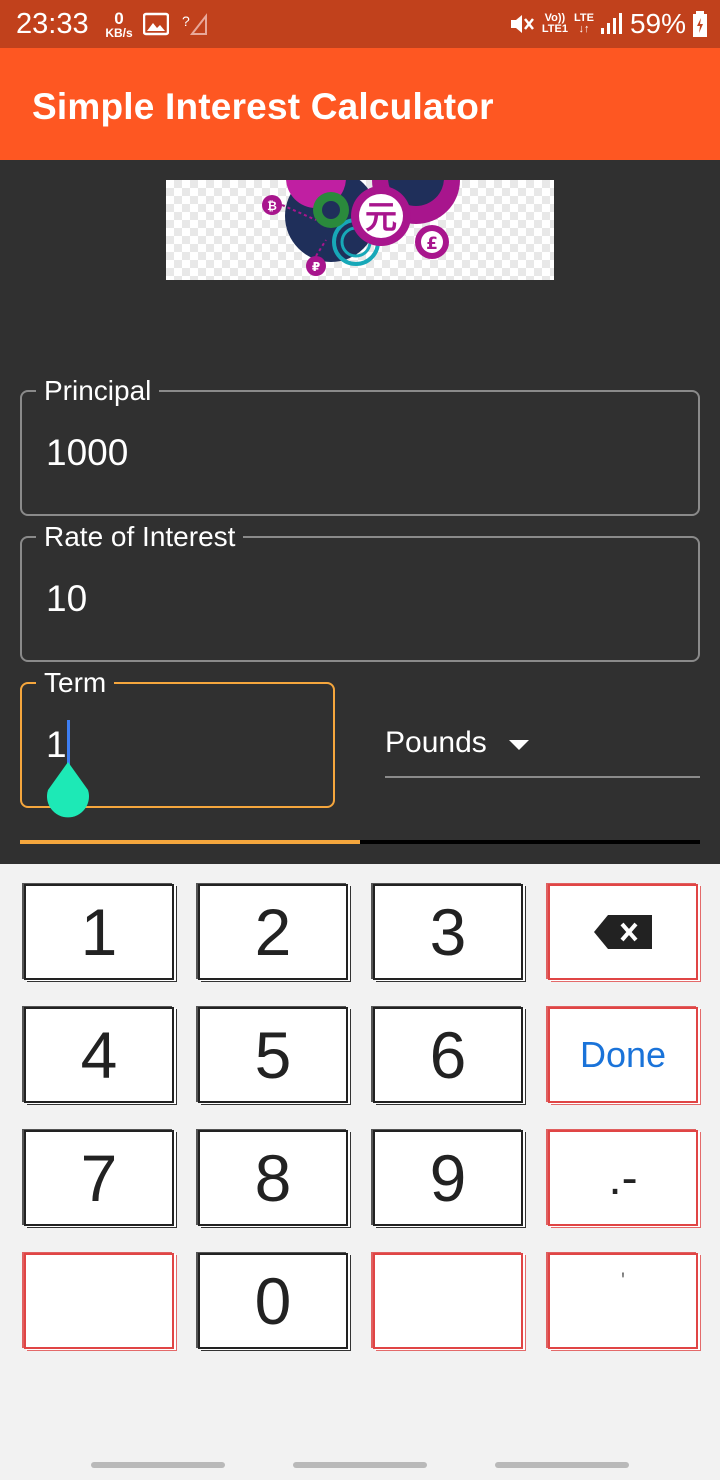 Image resolution: width=720 pixels, height=1480 pixels. Describe the element at coordinates (99, 1301) in the screenshot. I see `blank-key-left` at that location.